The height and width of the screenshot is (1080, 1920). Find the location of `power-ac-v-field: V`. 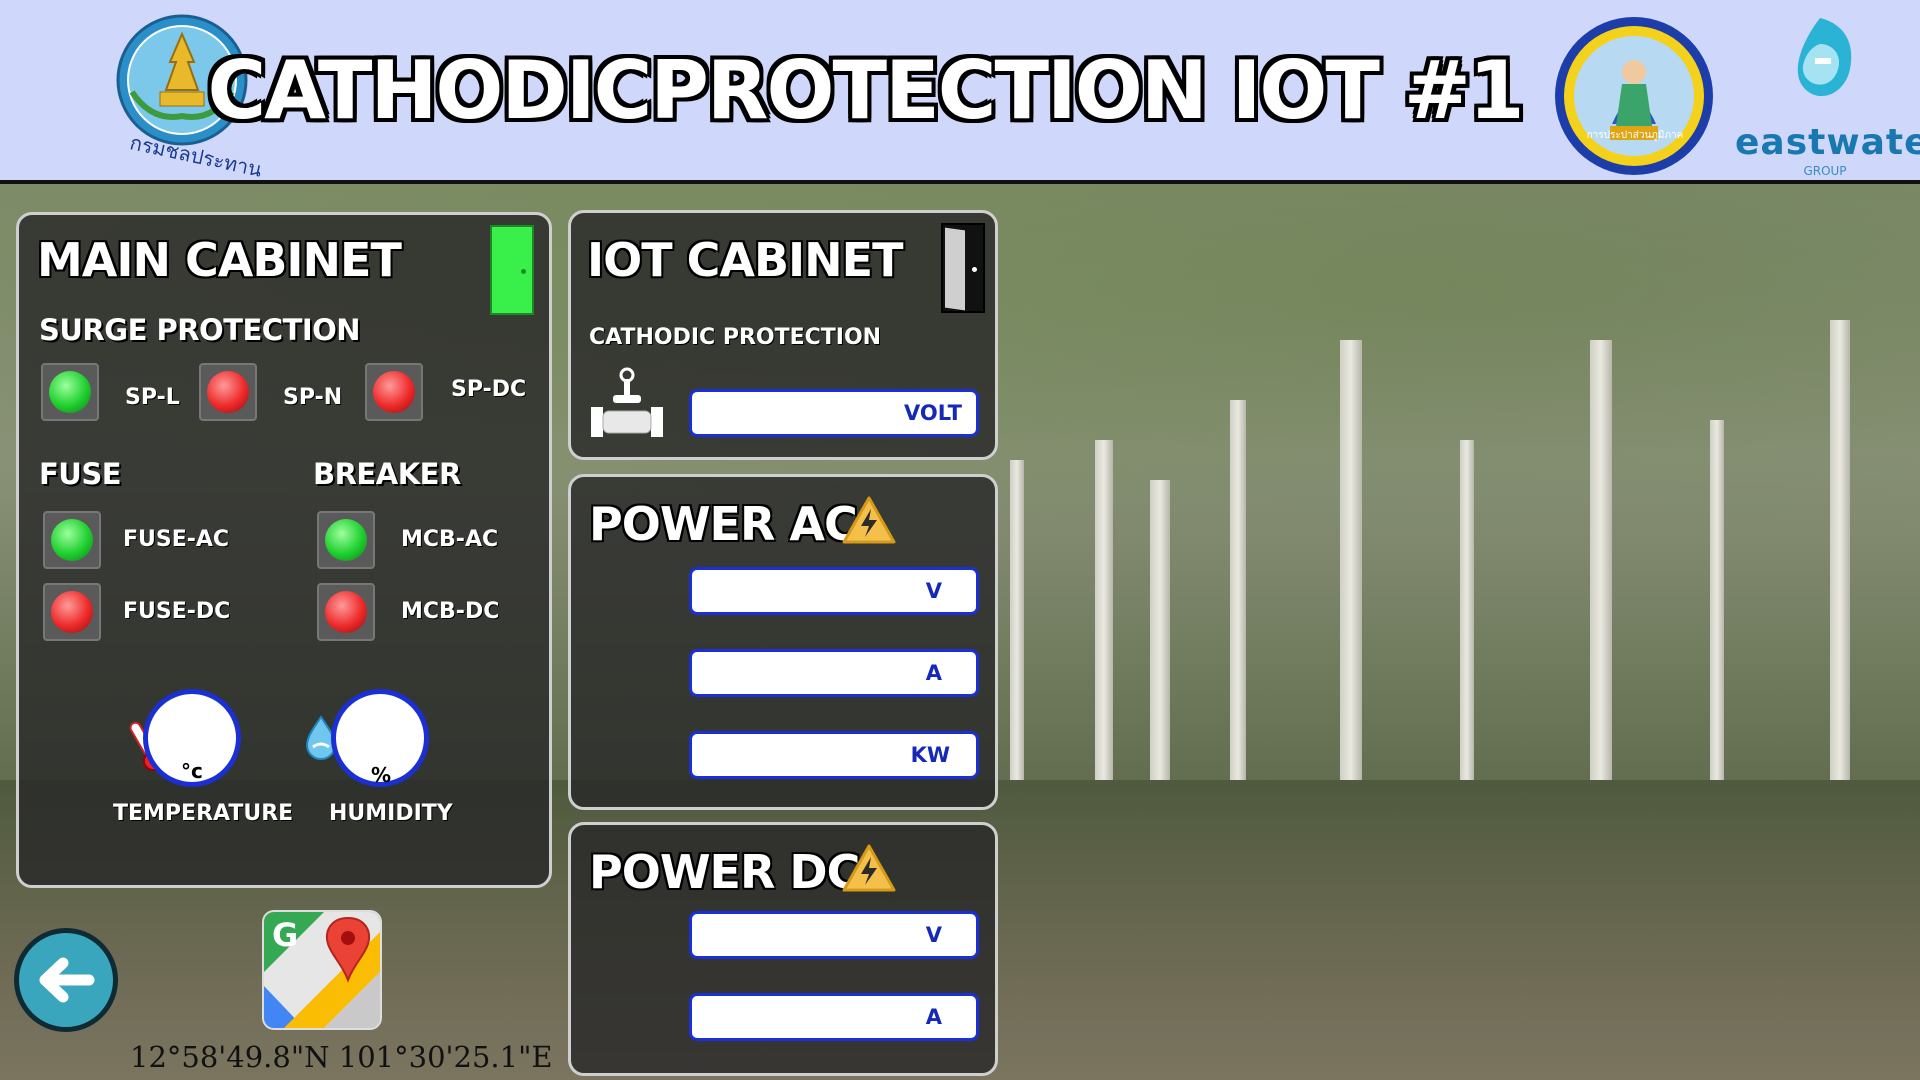

power-ac-v-field: V is located at coordinates (834, 591).